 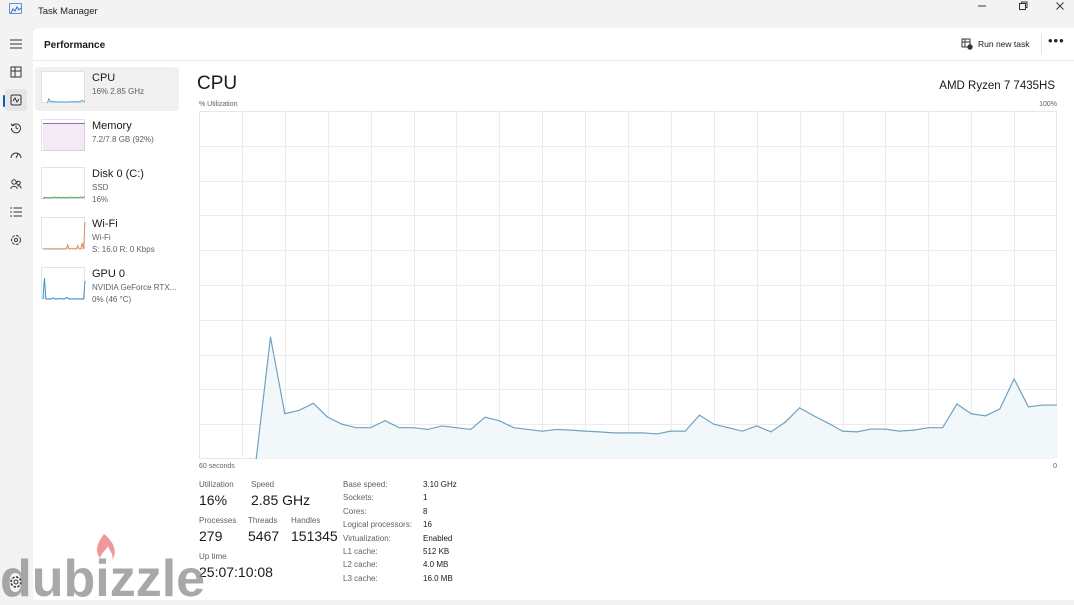 What do you see at coordinates (1057, 6) in the screenshot?
I see `close-button` at bounding box center [1057, 6].